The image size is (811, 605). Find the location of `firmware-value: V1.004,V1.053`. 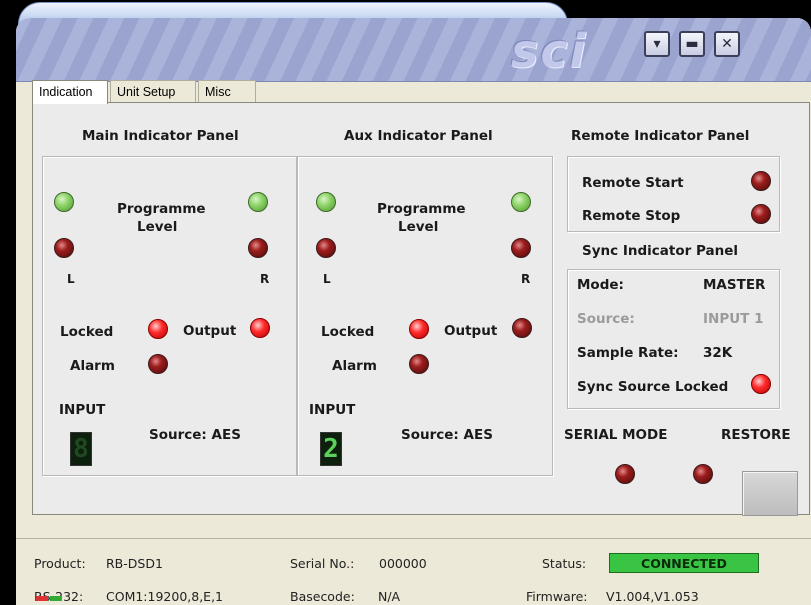

firmware-value: V1.004,V1.053 is located at coordinates (652, 596).